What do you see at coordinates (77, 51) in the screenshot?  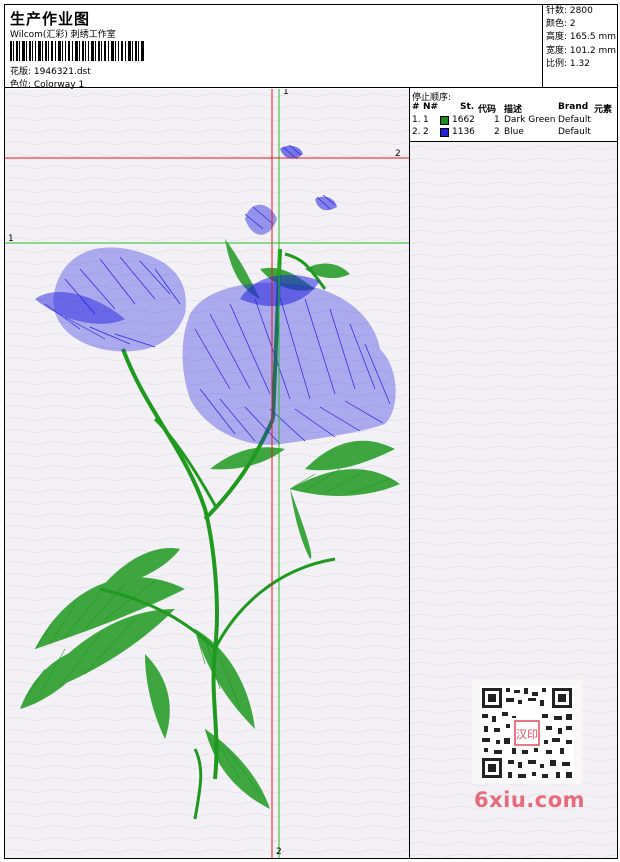 I see `barcode` at bounding box center [77, 51].